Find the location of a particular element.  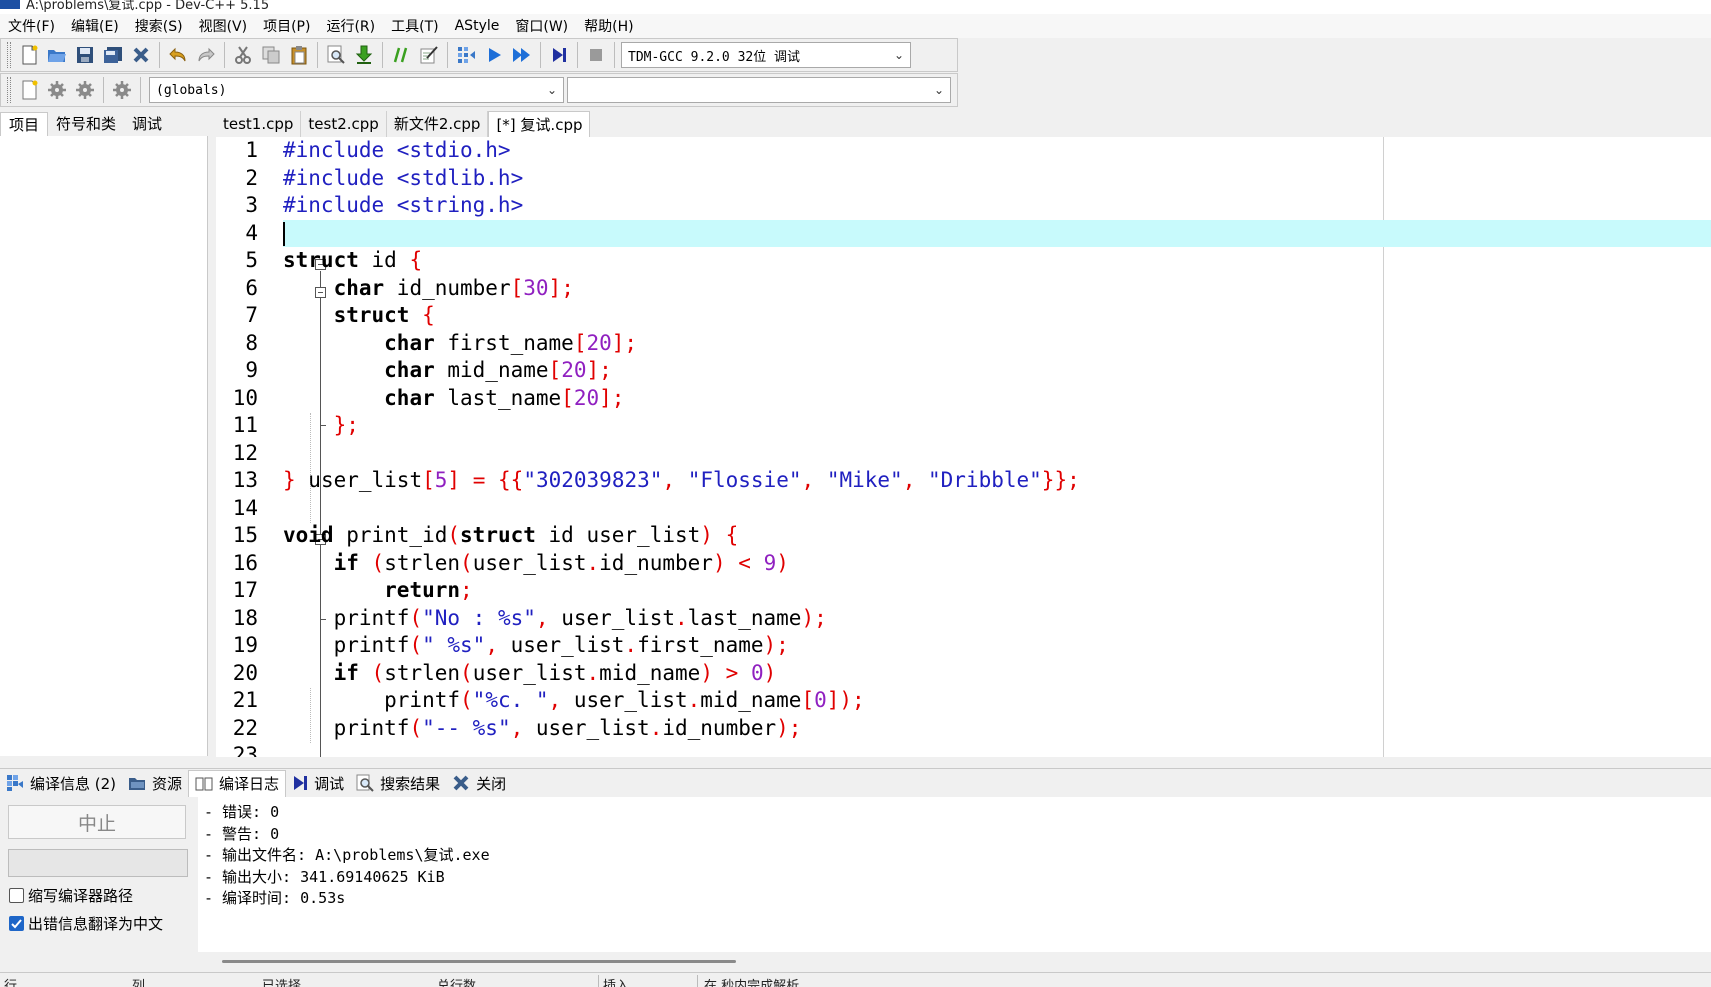

scope-select: (globals) ⌄ is located at coordinates (356, 90).